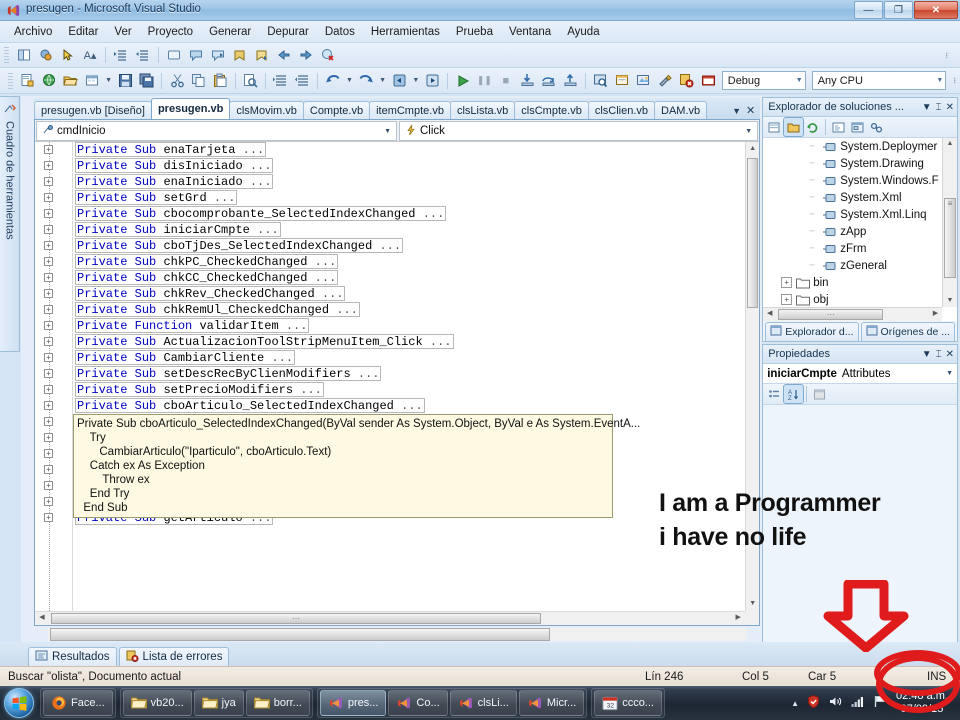  What do you see at coordinates (143, 55) in the screenshot?
I see `outdent-icon` at bounding box center [143, 55].